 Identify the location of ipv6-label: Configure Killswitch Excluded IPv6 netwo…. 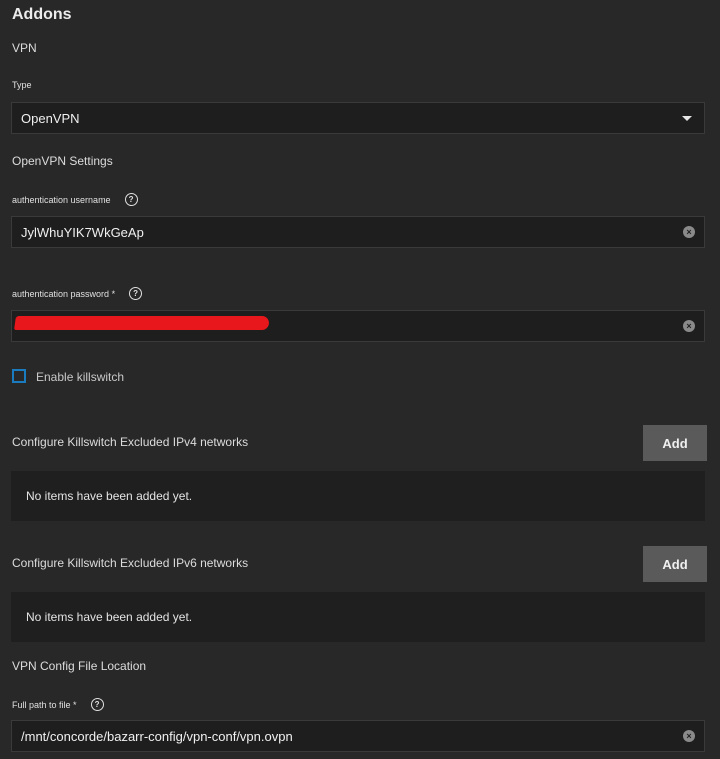
(130, 563).